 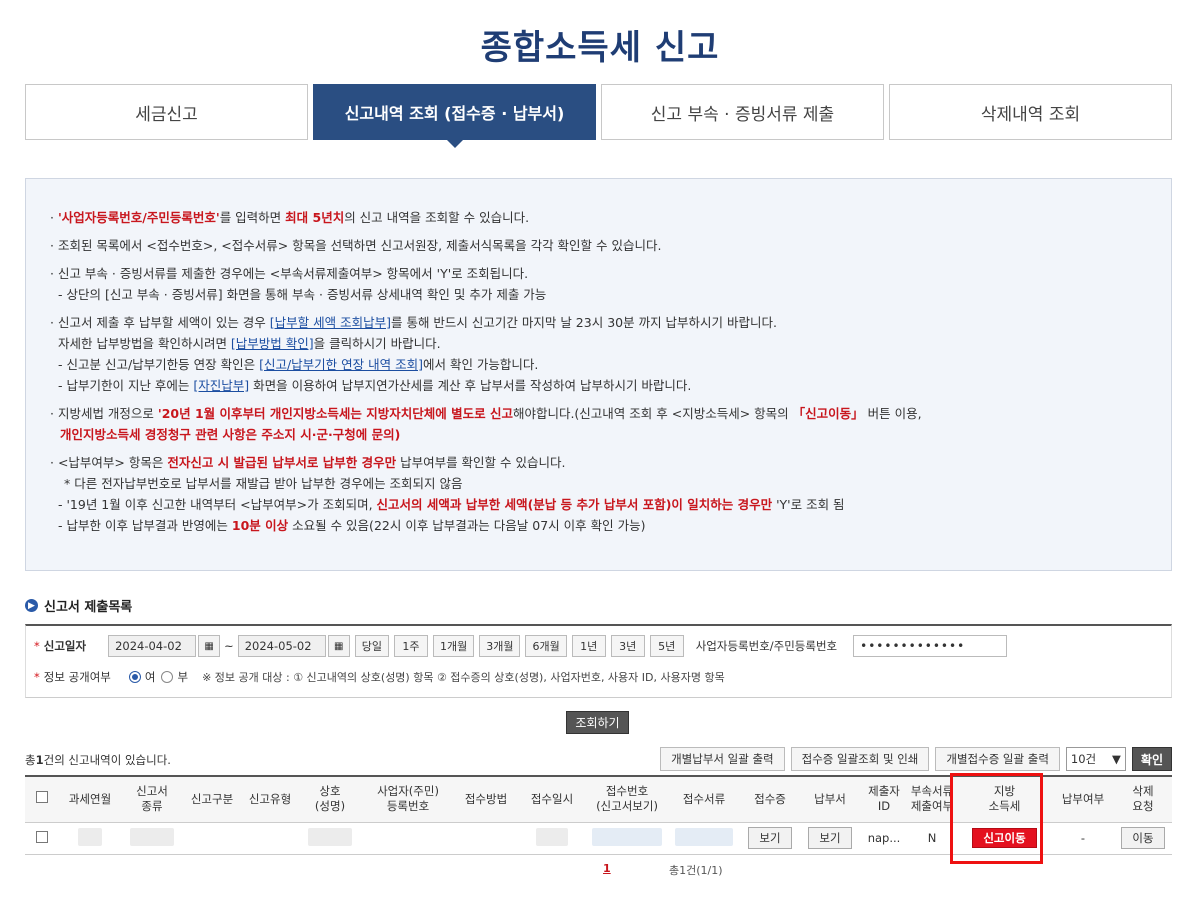 I want to click on period-3year-button: 3년, so click(x=627, y=646).